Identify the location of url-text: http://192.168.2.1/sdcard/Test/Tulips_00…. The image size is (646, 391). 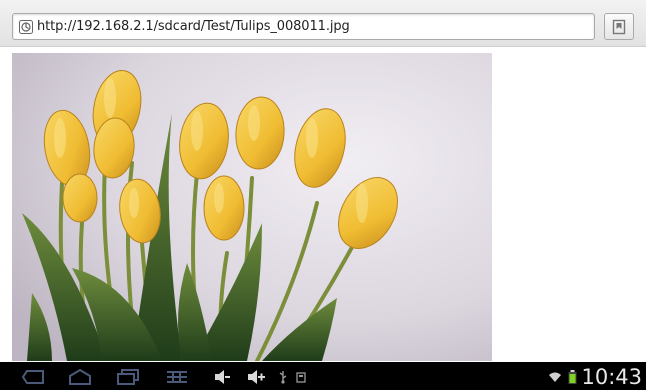
(193, 26).